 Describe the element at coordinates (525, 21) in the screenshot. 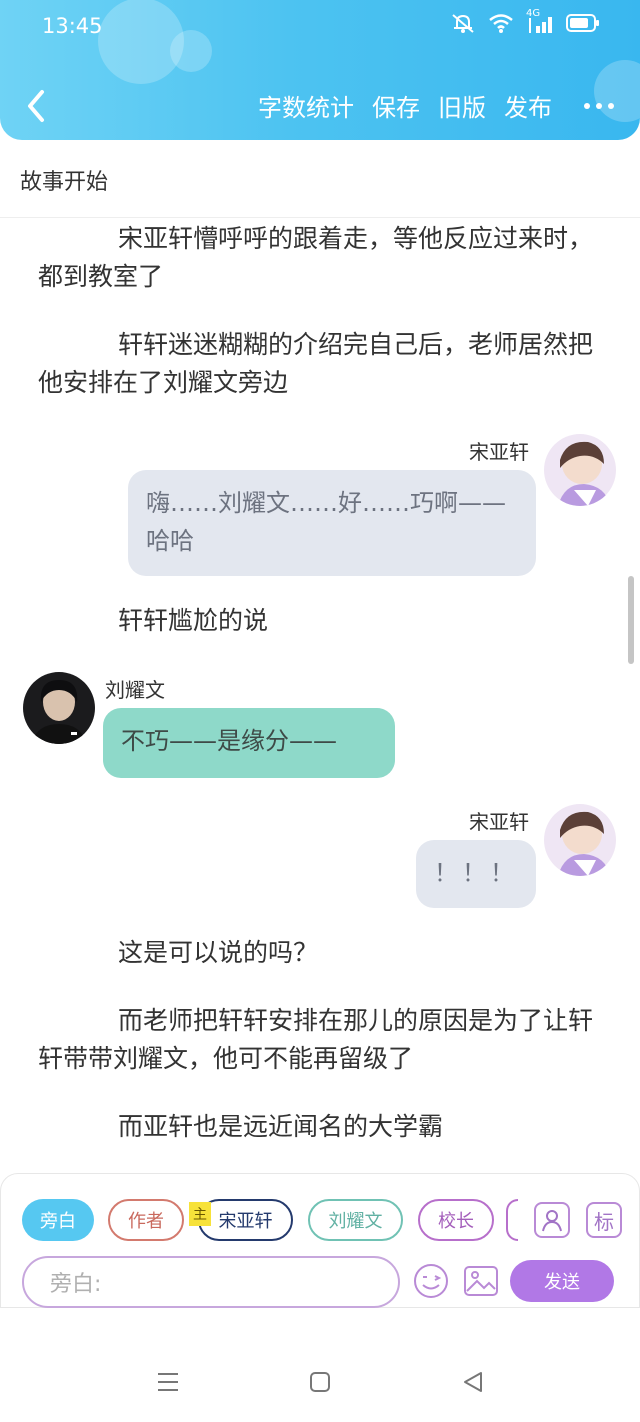

I see `status-icons: 4G` at that location.